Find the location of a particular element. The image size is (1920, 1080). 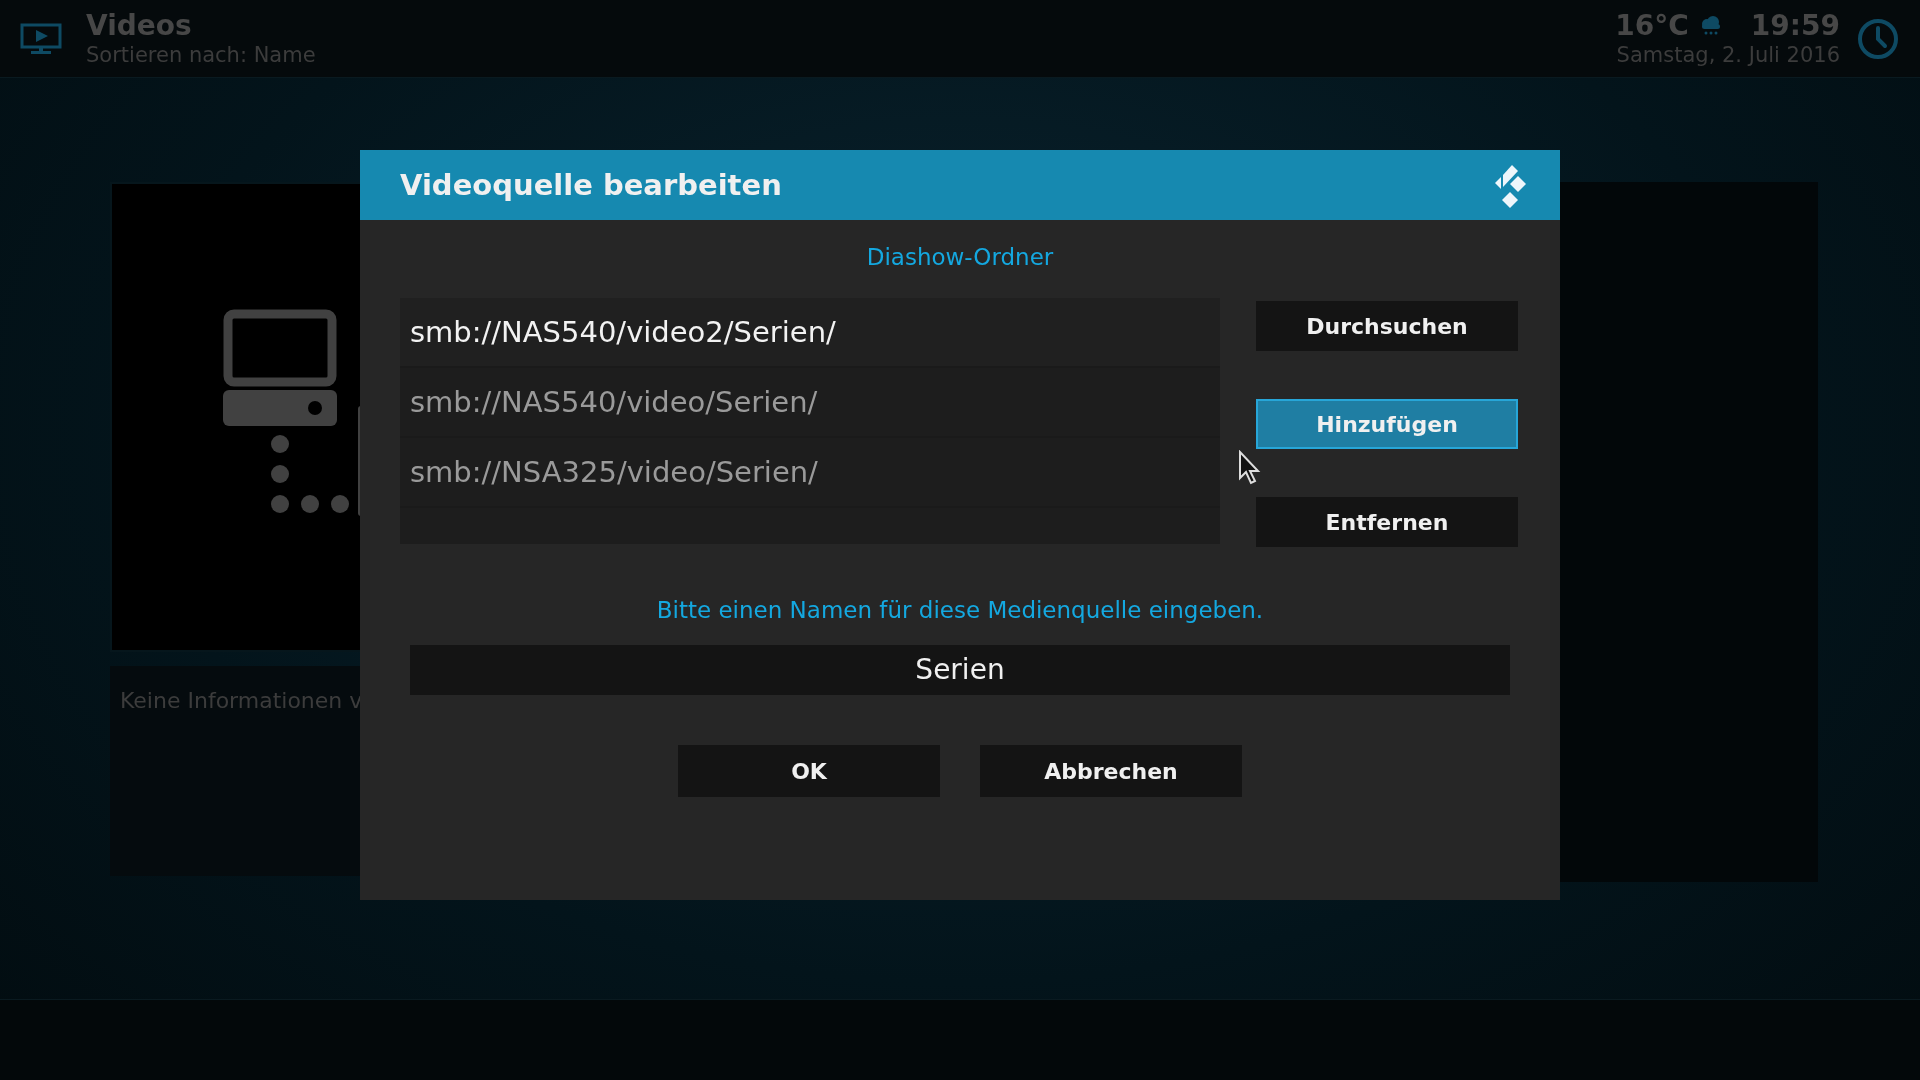

clock-icon is located at coordinates (1878, 38).